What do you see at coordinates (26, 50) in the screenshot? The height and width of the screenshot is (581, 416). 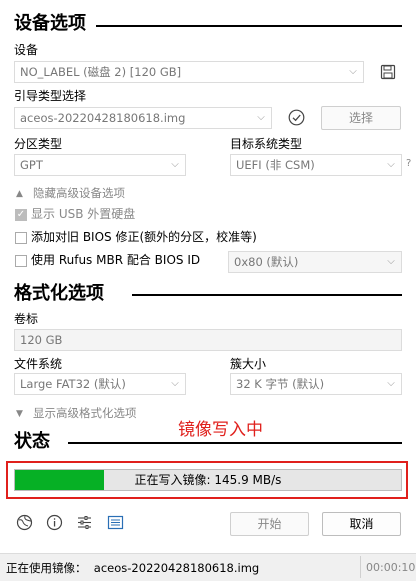 I see `device-label: 设备` at bounding box center [26, 50].